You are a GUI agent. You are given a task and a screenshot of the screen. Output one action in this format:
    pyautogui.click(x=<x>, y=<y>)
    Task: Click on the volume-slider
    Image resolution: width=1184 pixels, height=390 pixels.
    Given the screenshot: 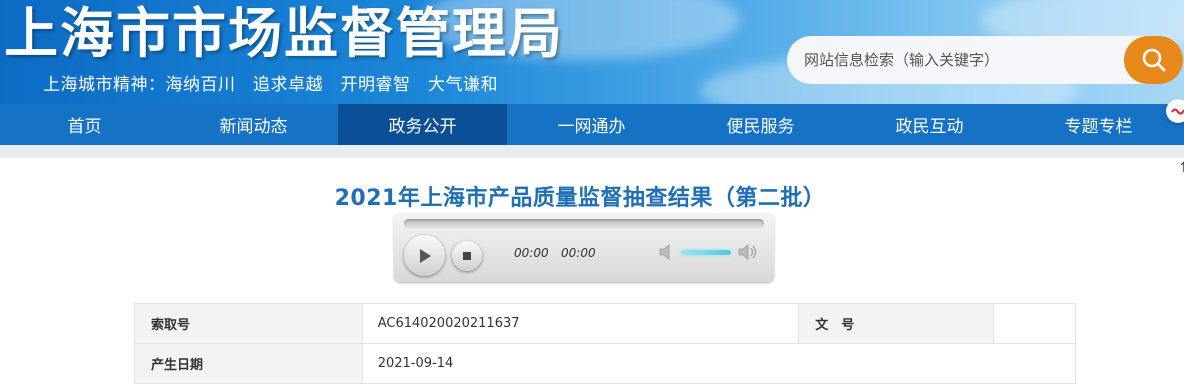 What is the action you would take?
    pyautogui.click(x=706, y=252)
    